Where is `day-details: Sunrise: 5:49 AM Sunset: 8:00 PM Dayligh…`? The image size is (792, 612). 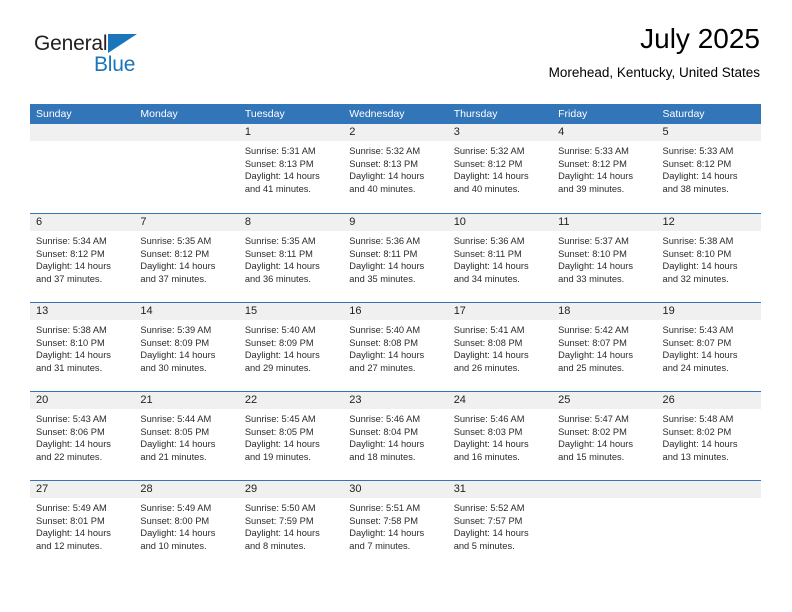 day-details: Sunrise: 5:49 AM Sunset: 8:00 PM Dayligh… is located at coordinates (186, 525).